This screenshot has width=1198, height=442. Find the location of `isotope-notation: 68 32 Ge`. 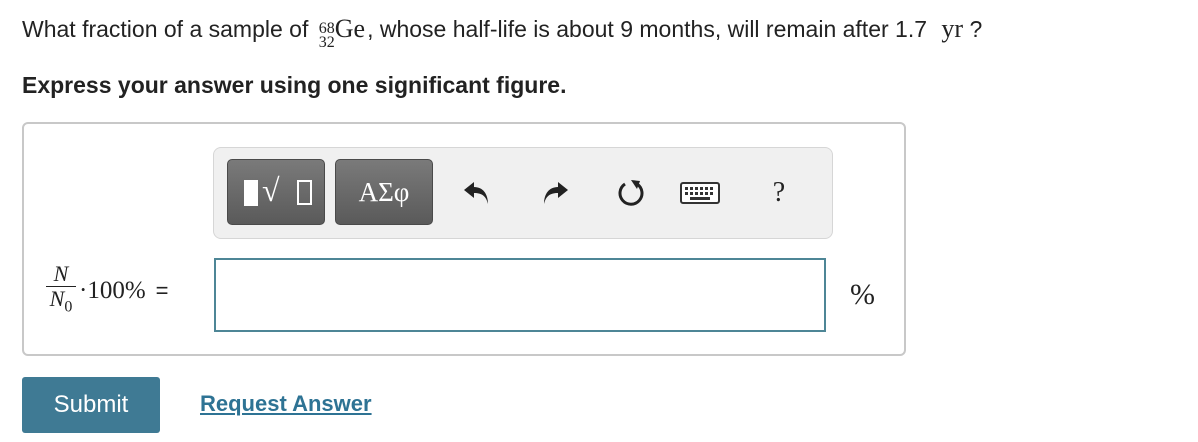

isotope-notation: 68 32 Ge is located at coordinates (342, 32).